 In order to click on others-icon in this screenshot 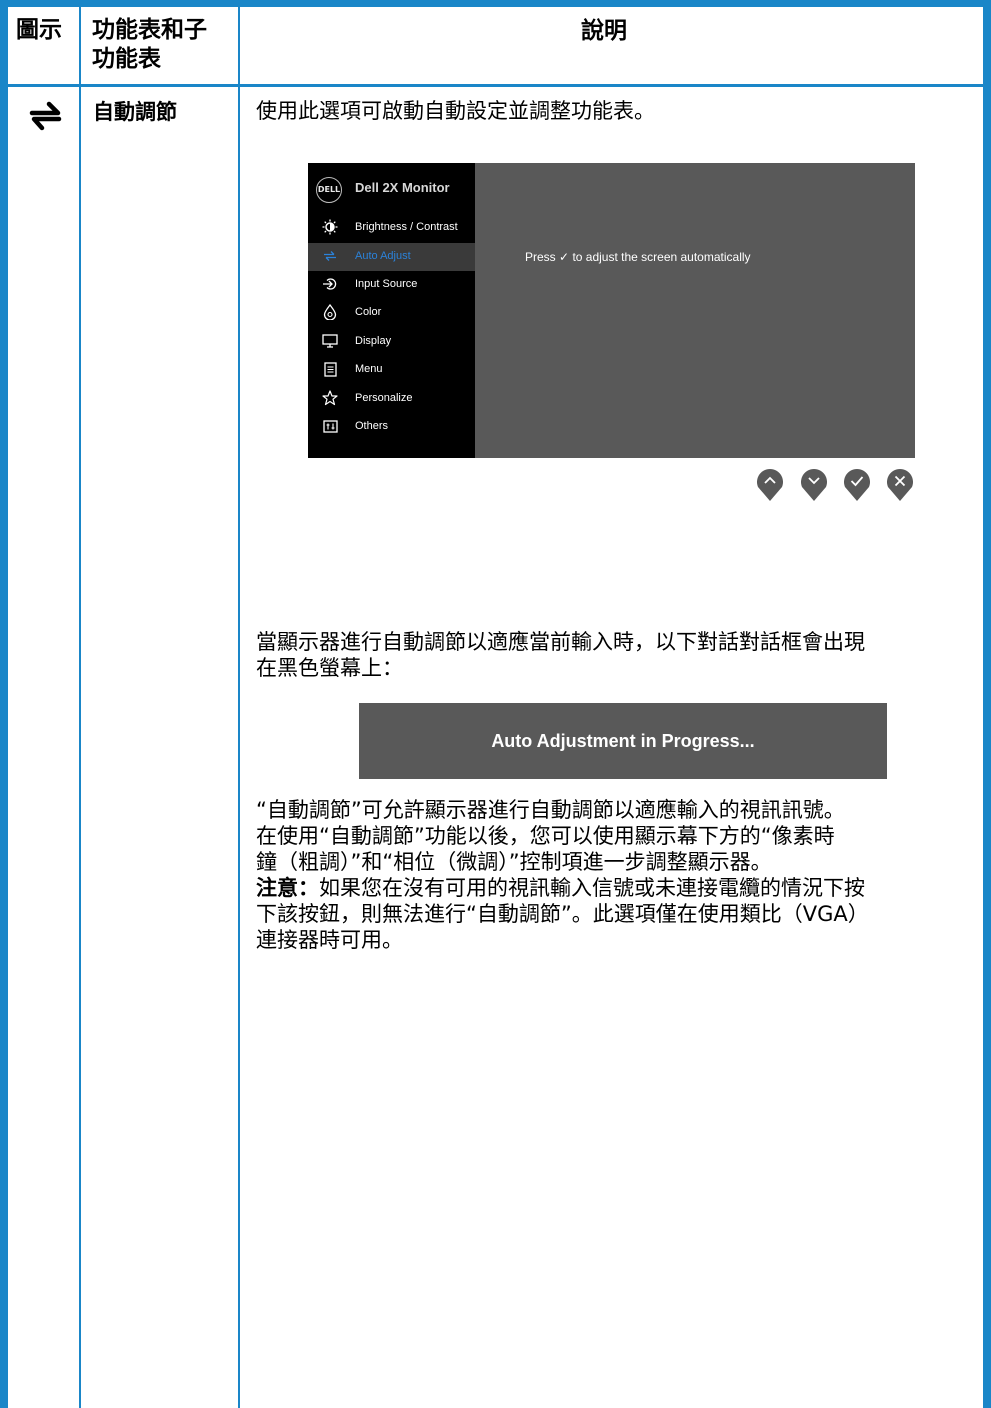, I will do `click(330, 426)`.